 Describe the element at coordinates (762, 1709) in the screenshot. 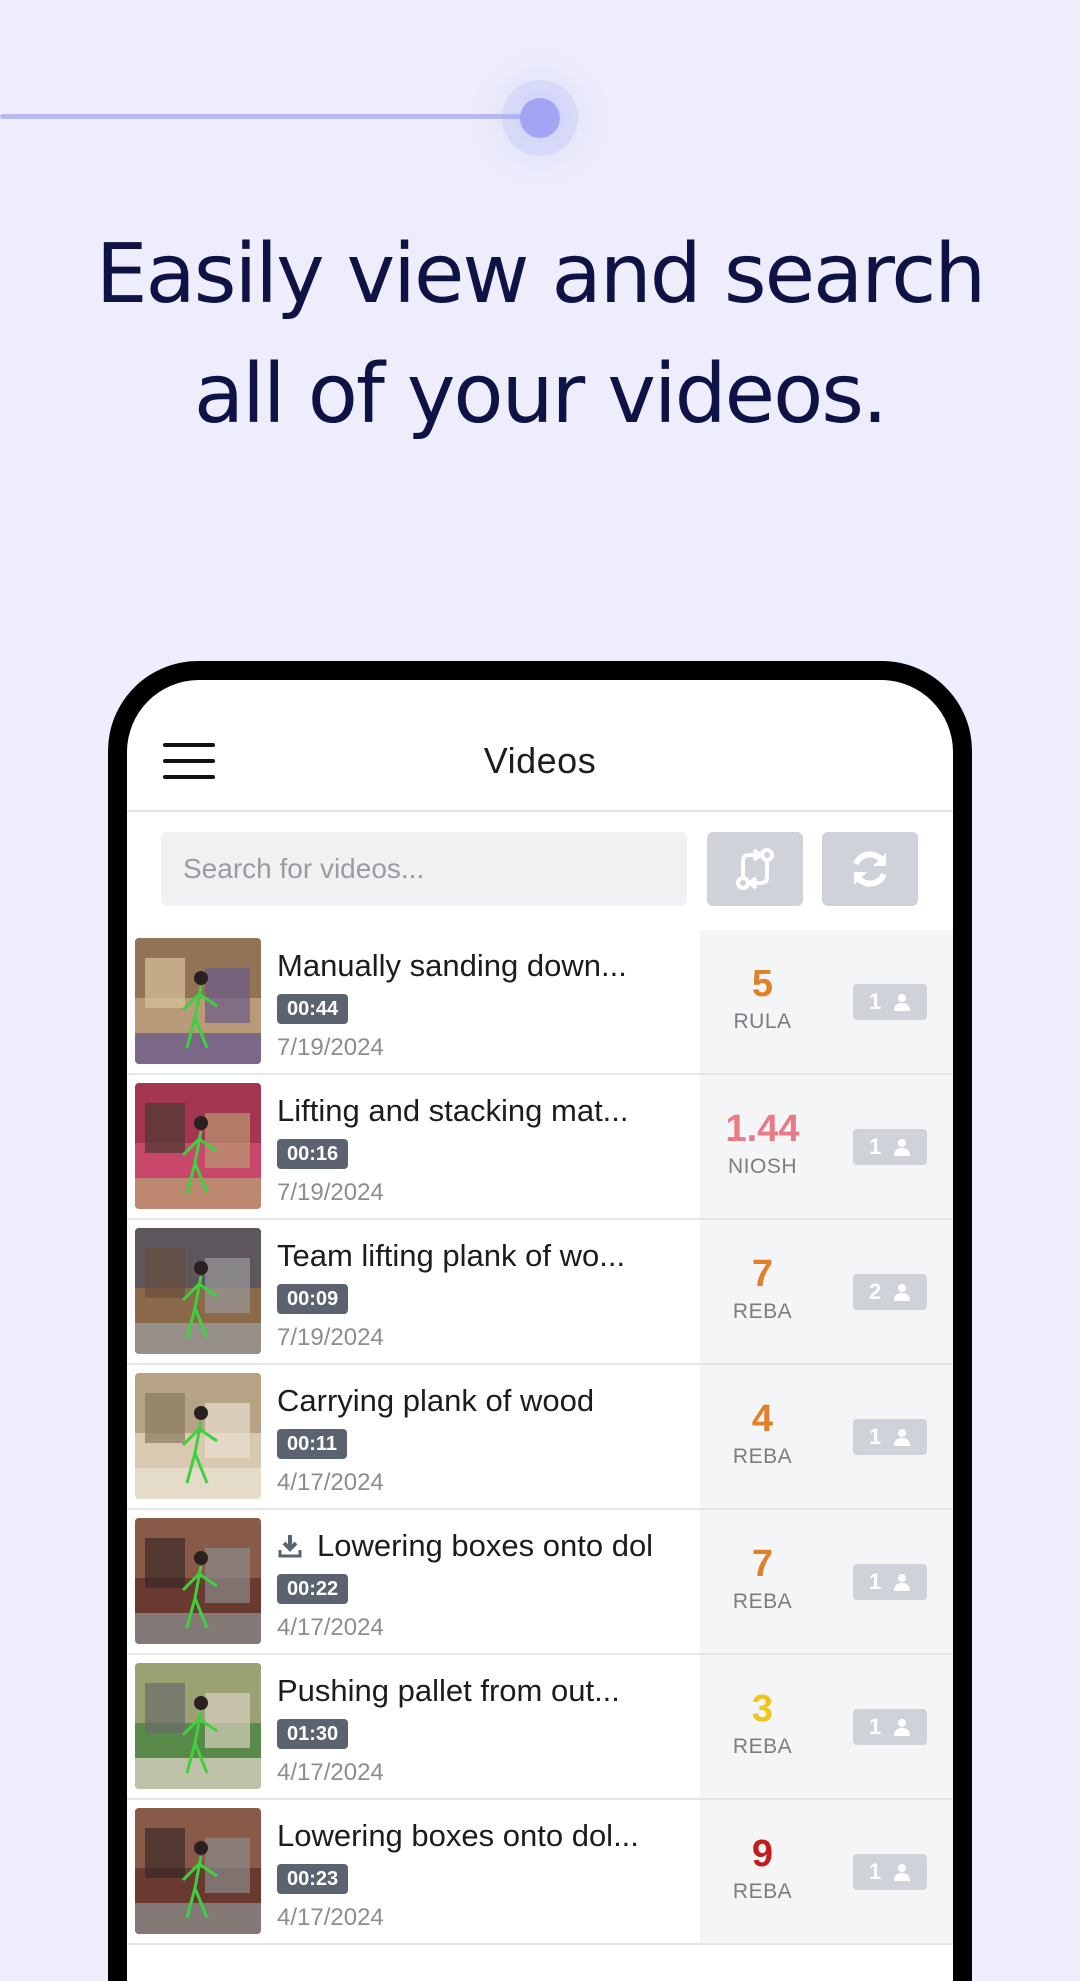

I see `risk-score: 3` at that location.